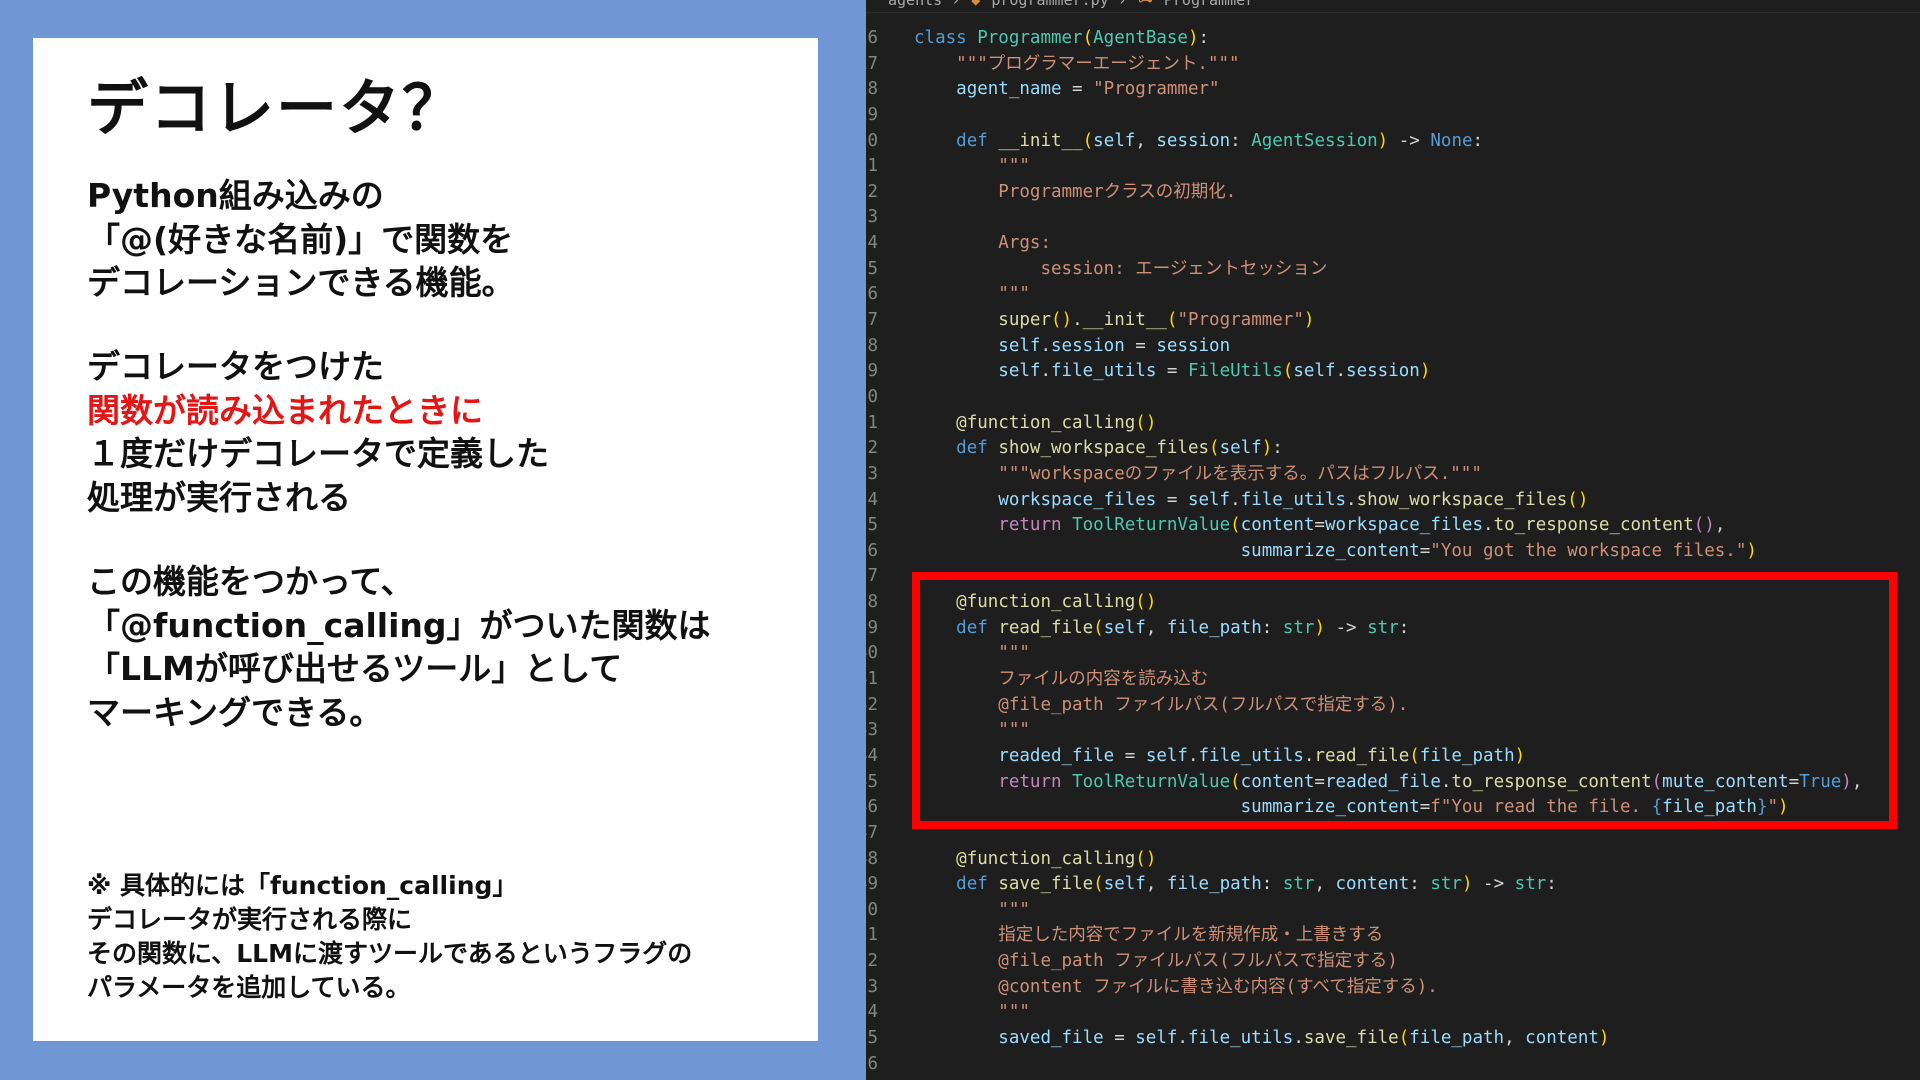  I want to click on usage-line: 「LLMが呼び出せるツール」として, so click(355, 668).